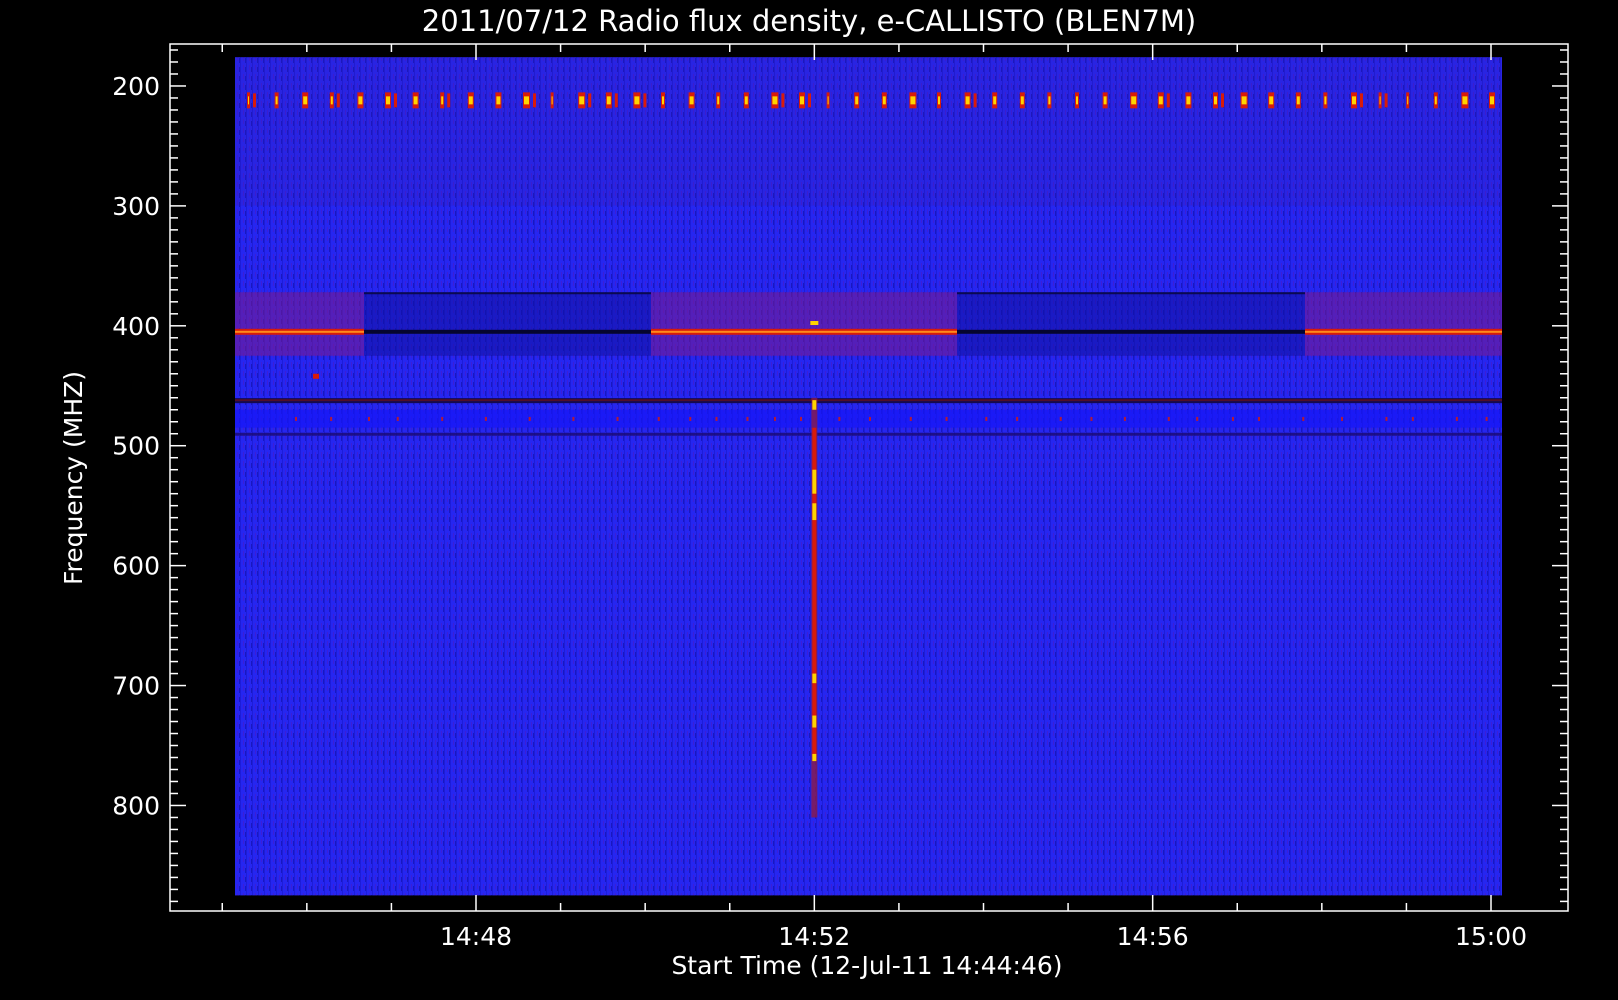 The width and height of the screenshot is (1618, 1000). I want to click on band-gap-edge, so click(1131, 293).